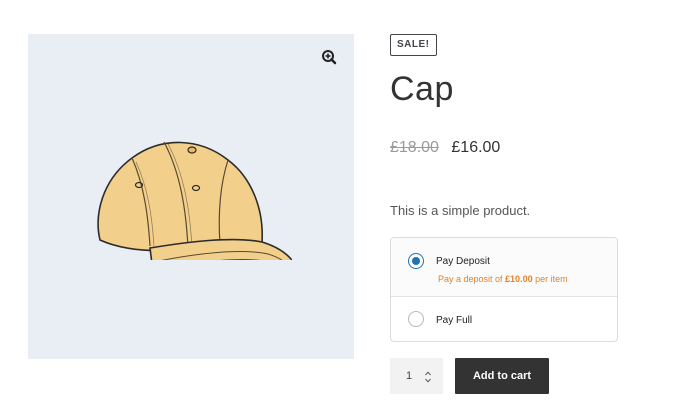 This screenshot has height=414, width=689. What do you see at coordinates (550, 279) in the screenshot?
I see `deposit-note-suffix: per item` at bounding box center [550, 279].